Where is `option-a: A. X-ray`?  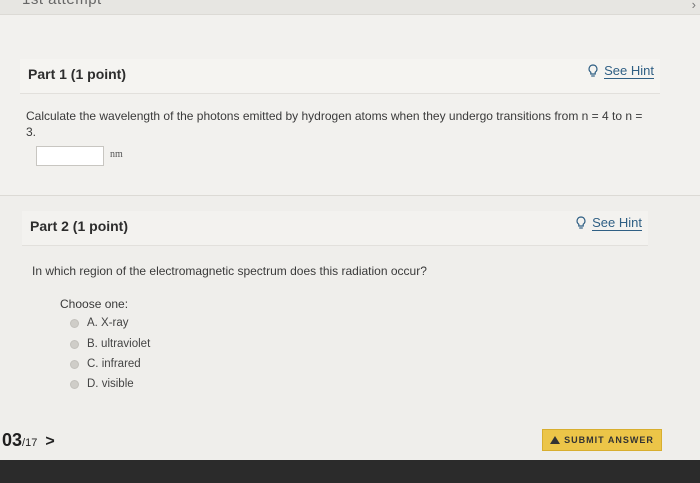
option-a: A. X-ray is located at coordinates (99, 323).